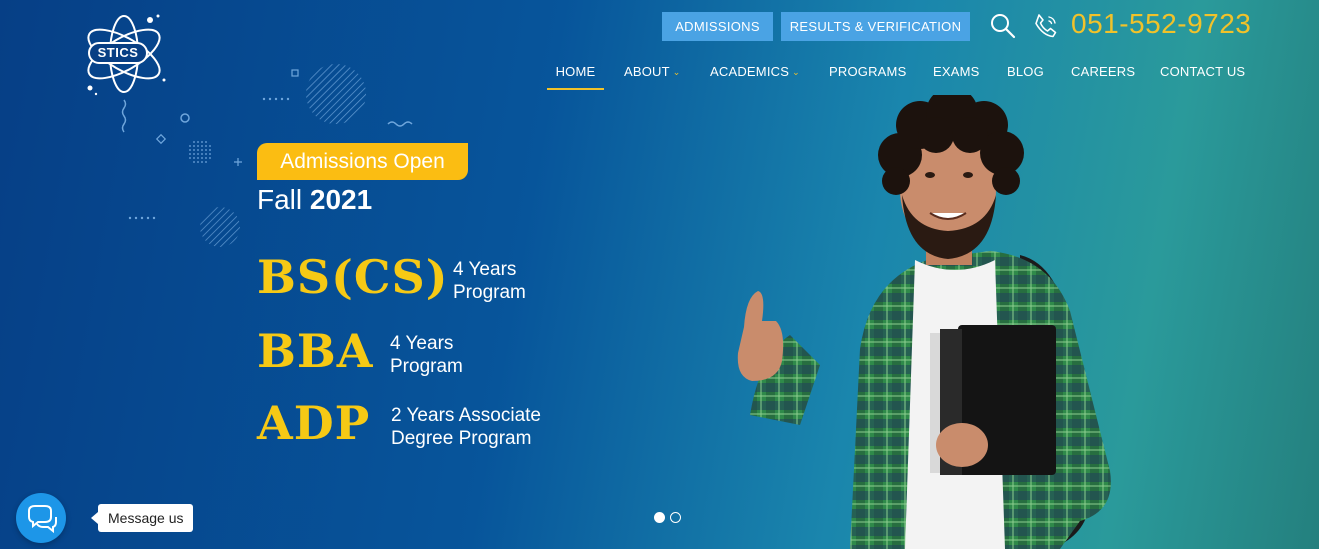 The image size is (1319, 549). I want to click on admissions-button: ADMISSIONS, so click(717, 26).